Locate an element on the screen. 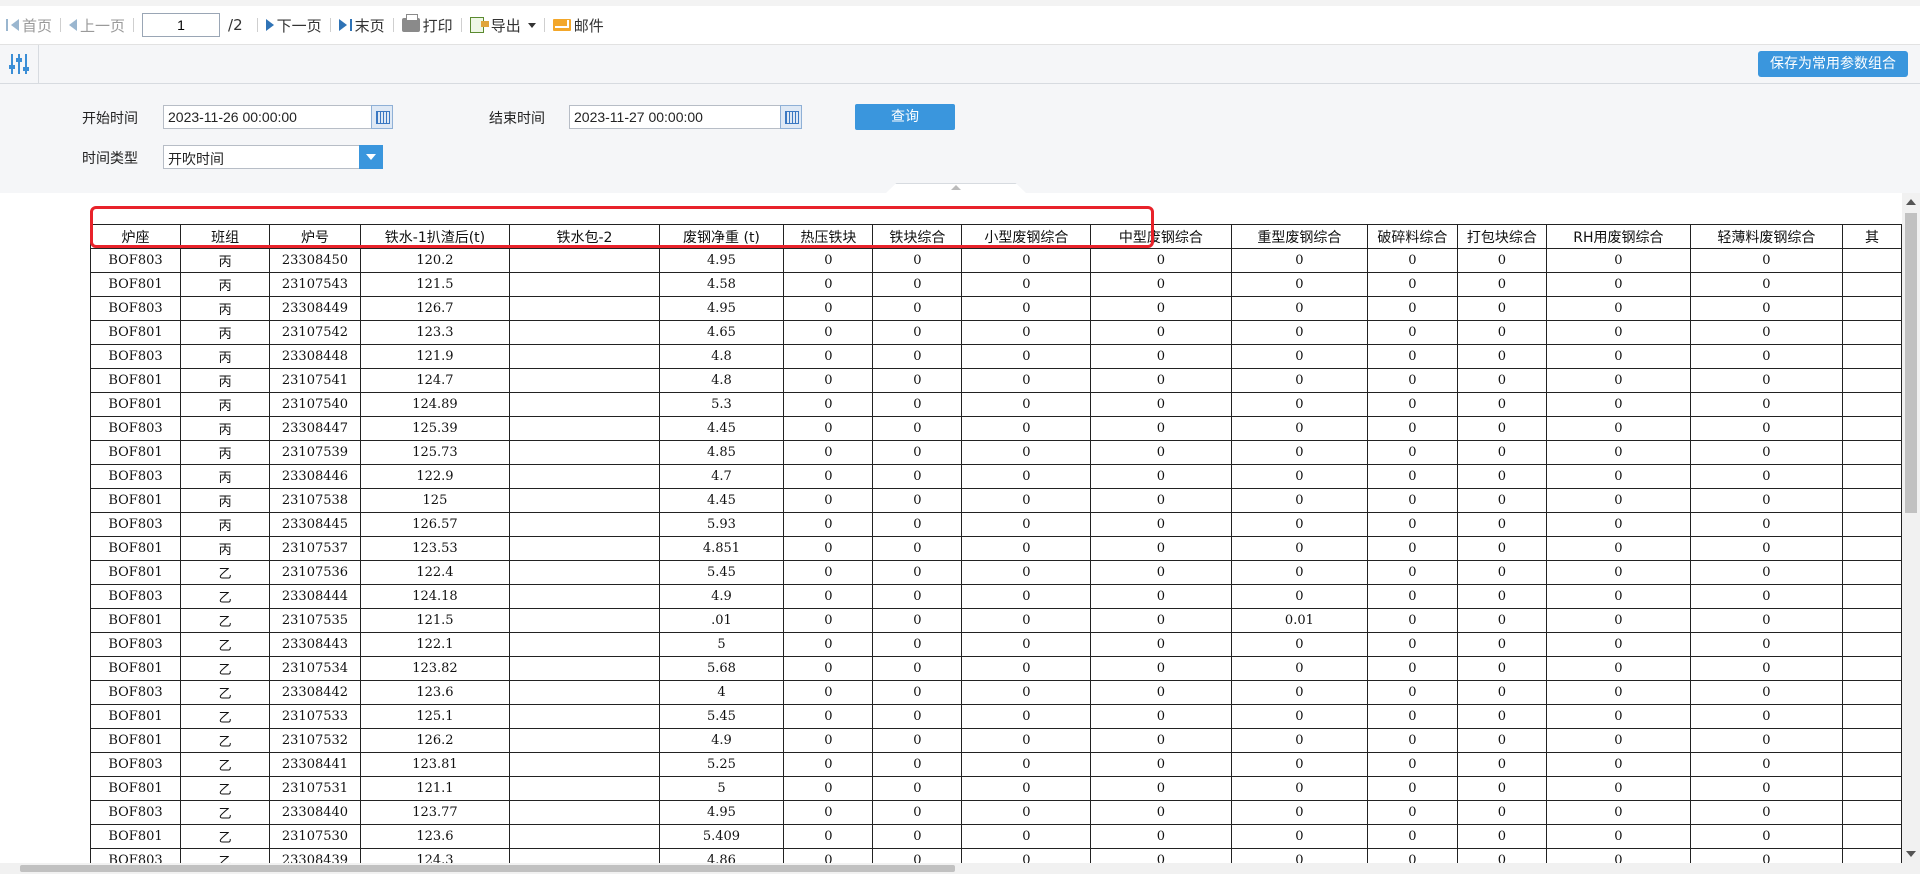  dropdown-arrow-icon is located at coordinates (371, 157).